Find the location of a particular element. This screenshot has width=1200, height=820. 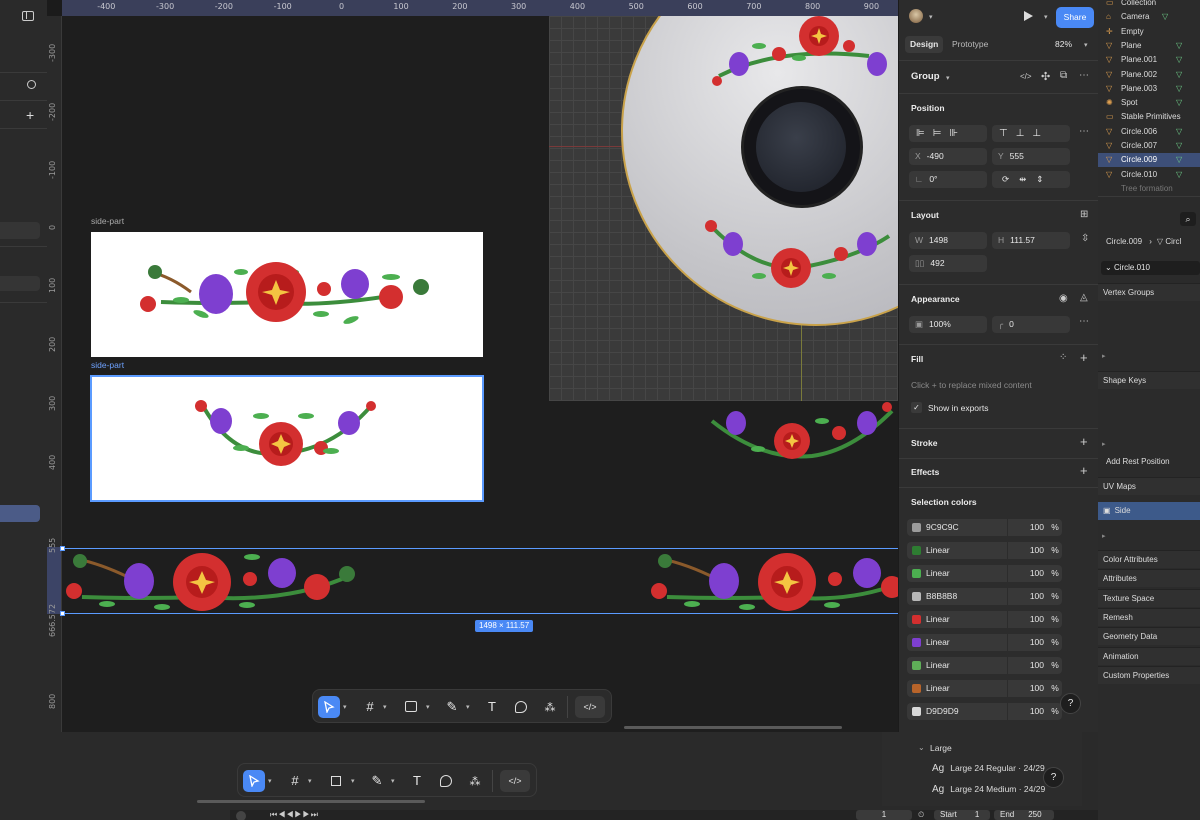

width-field: W 1498 is located at coordinates (948, 240).